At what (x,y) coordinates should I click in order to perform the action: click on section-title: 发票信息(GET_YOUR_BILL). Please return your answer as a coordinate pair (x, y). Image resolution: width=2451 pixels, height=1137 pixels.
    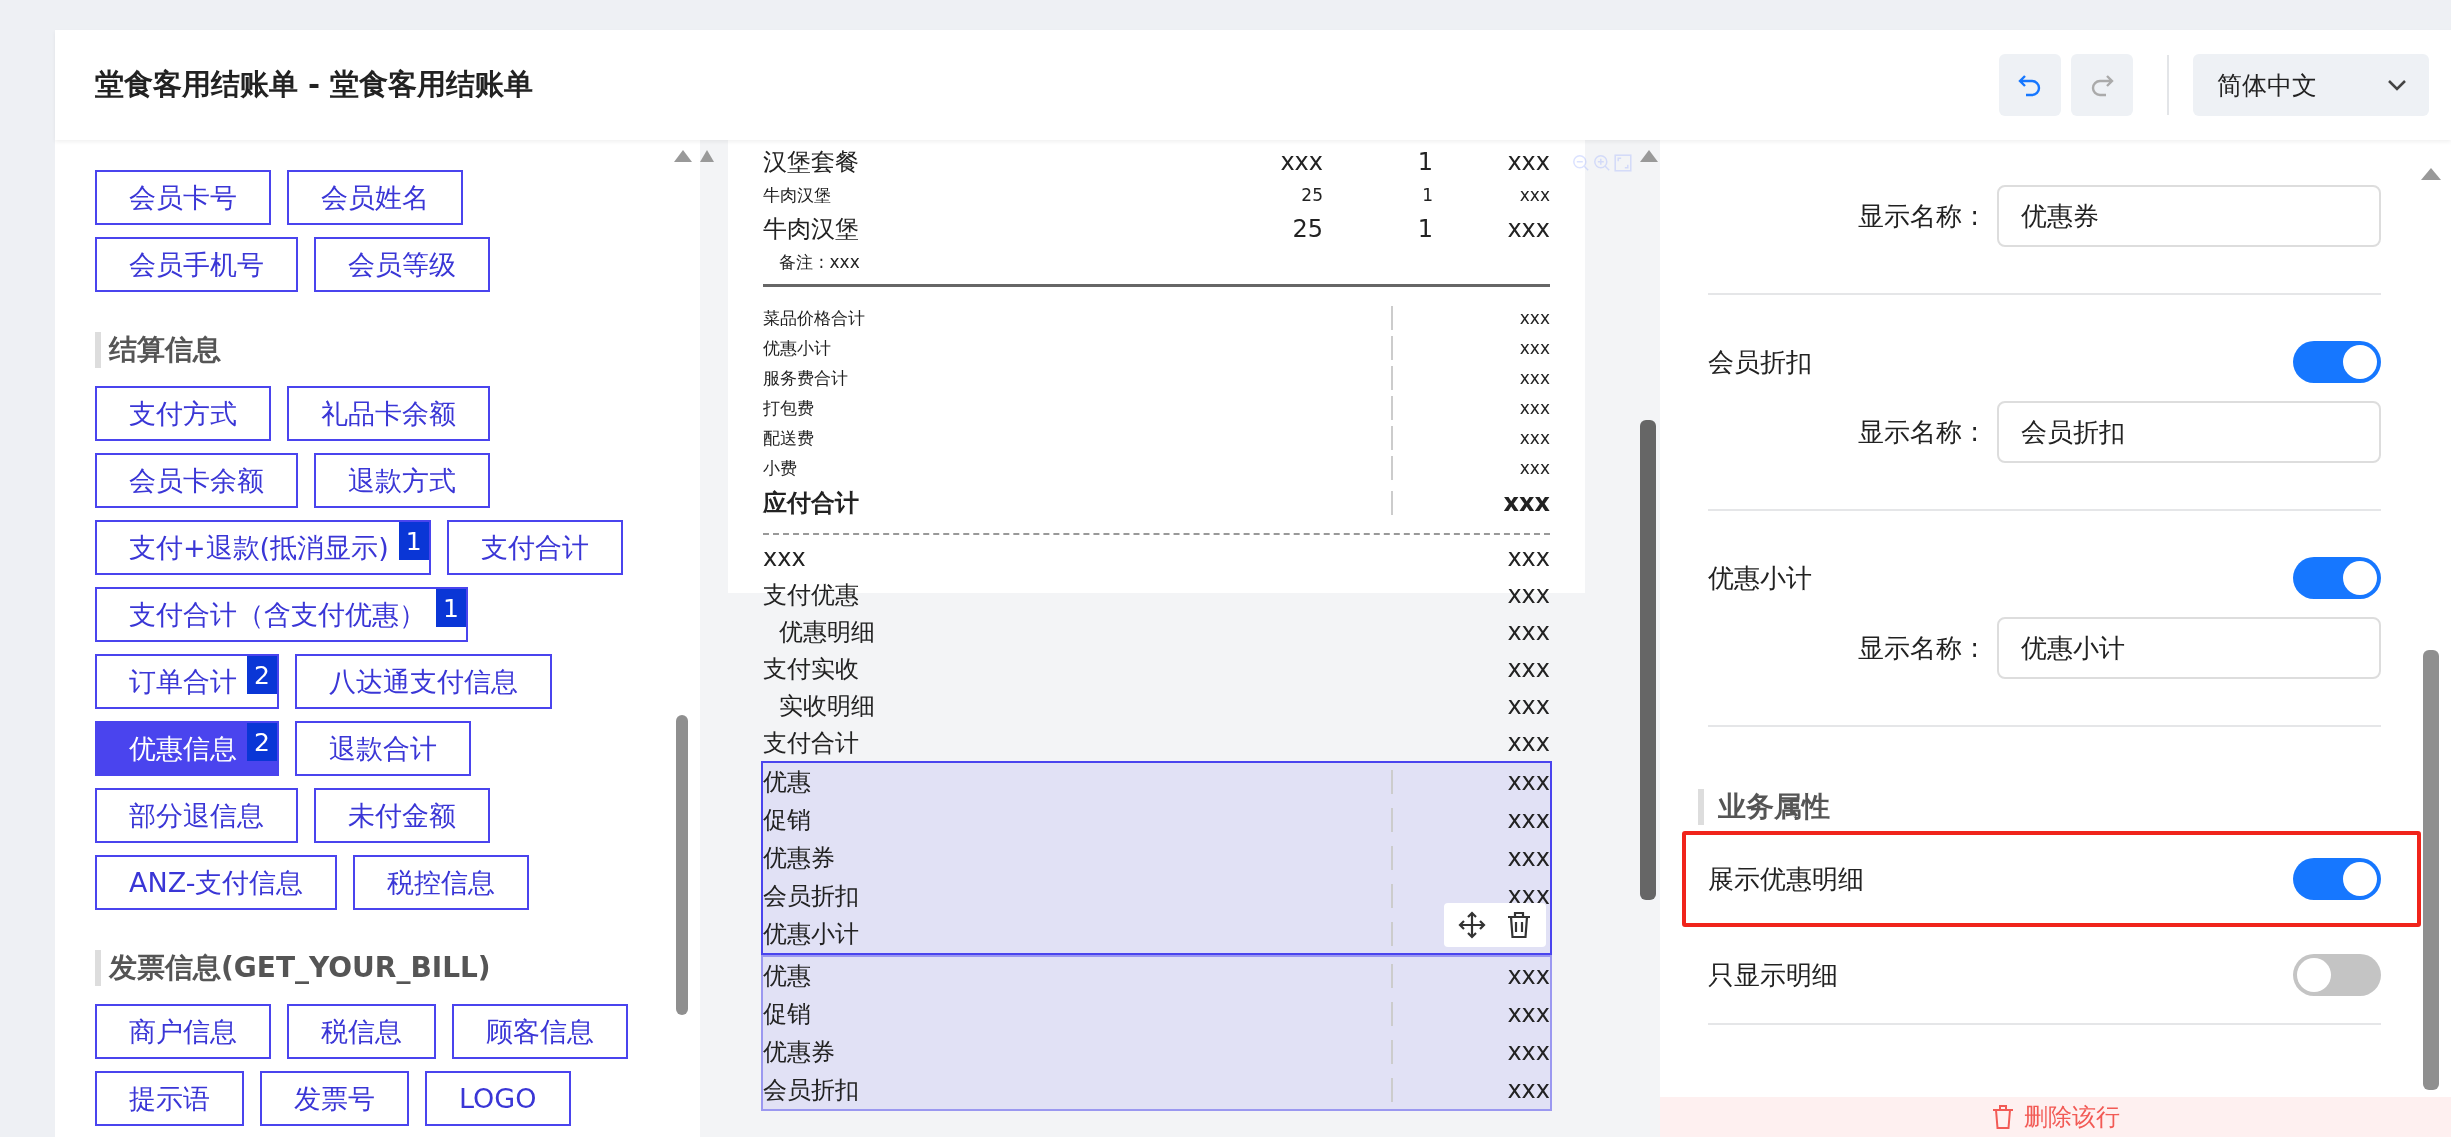
    Looking at the image, I should click on (293, 968).